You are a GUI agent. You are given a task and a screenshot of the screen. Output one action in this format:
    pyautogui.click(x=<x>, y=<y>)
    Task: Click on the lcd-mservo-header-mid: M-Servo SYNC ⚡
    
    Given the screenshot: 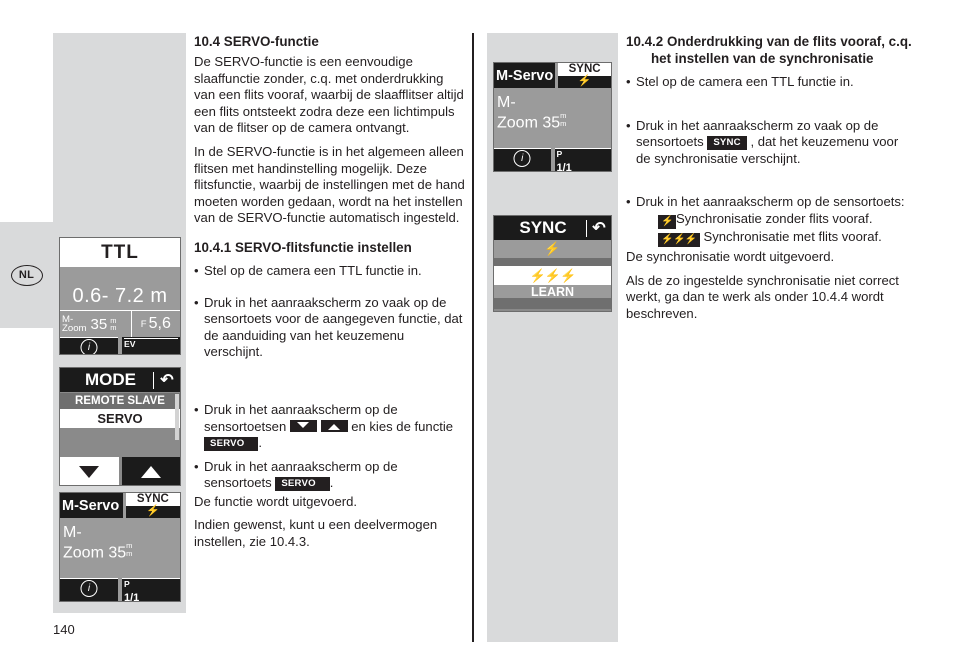 What is the action you would take?
    pyautogui.click(x=552, y=75)
    